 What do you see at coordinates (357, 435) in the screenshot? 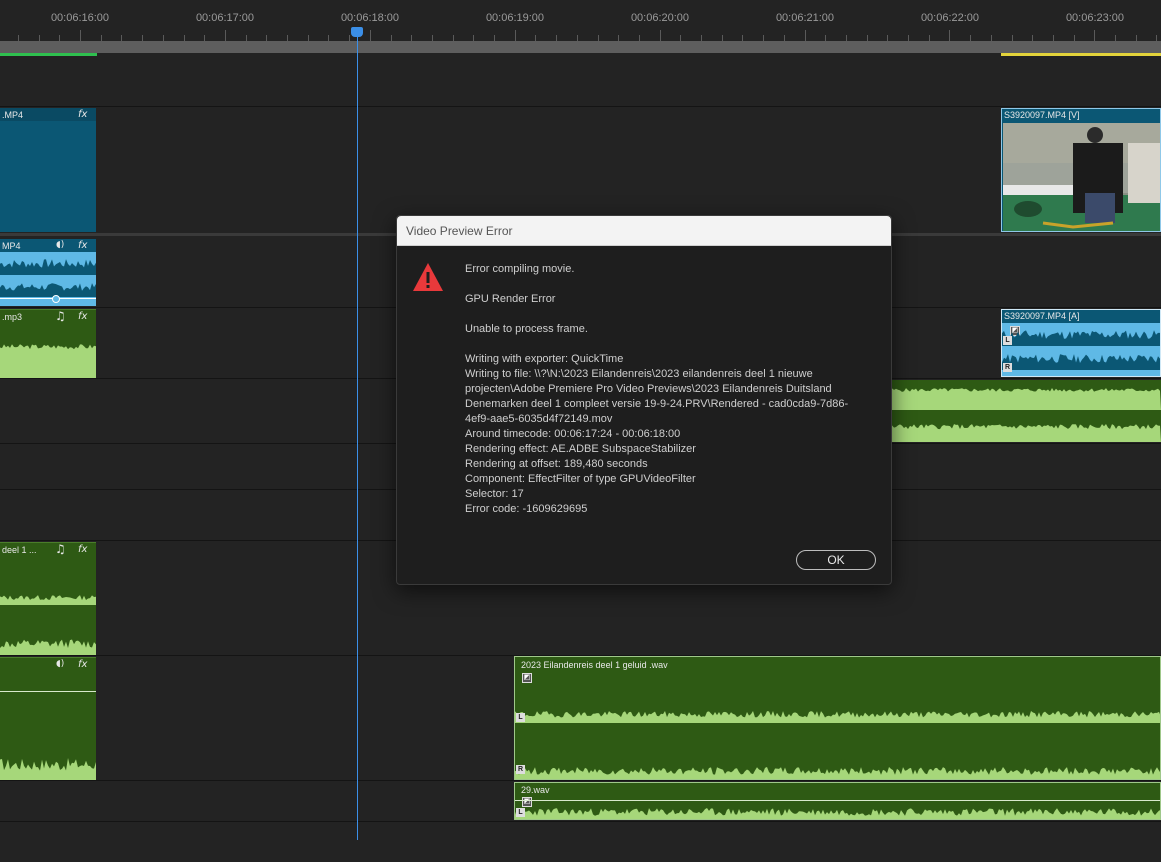
I see `playhead-line` at bounding box center [357, 435].